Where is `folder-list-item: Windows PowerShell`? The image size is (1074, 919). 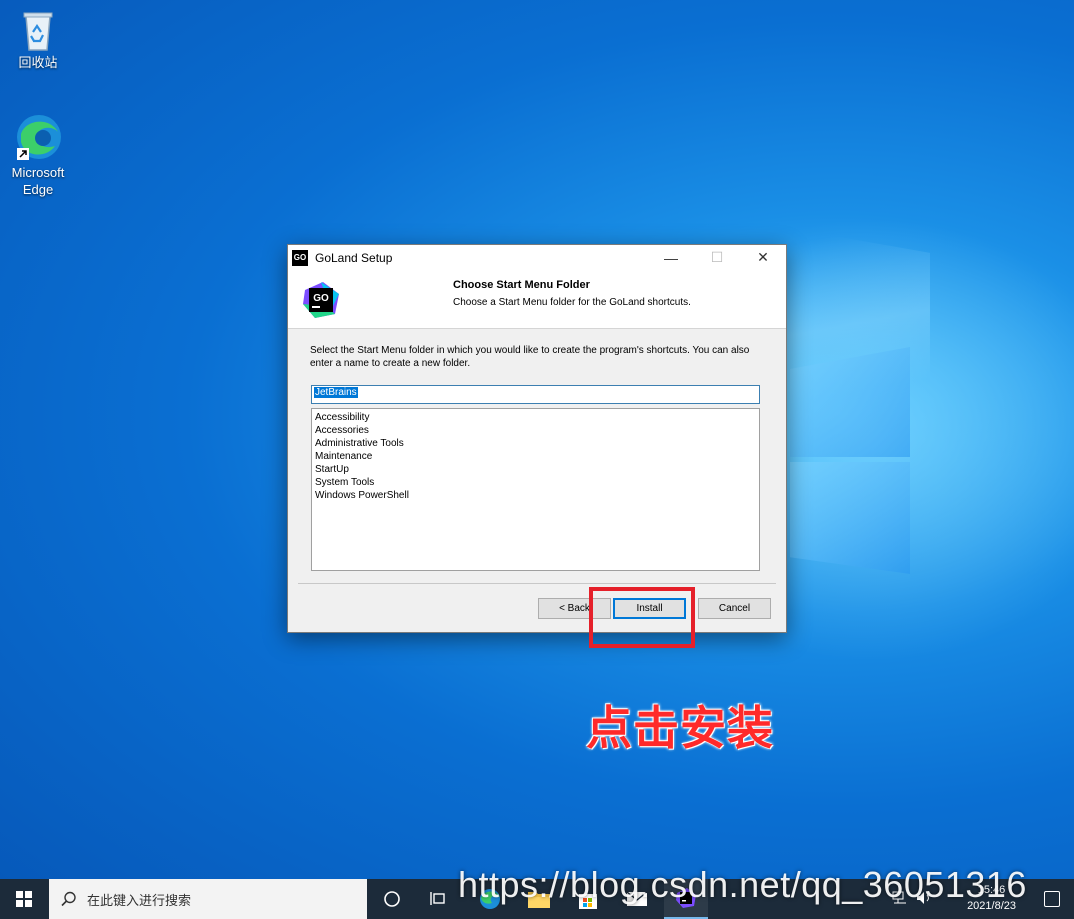 folder-list-item: Windows PowerShell is located at coordinates (535, 495).